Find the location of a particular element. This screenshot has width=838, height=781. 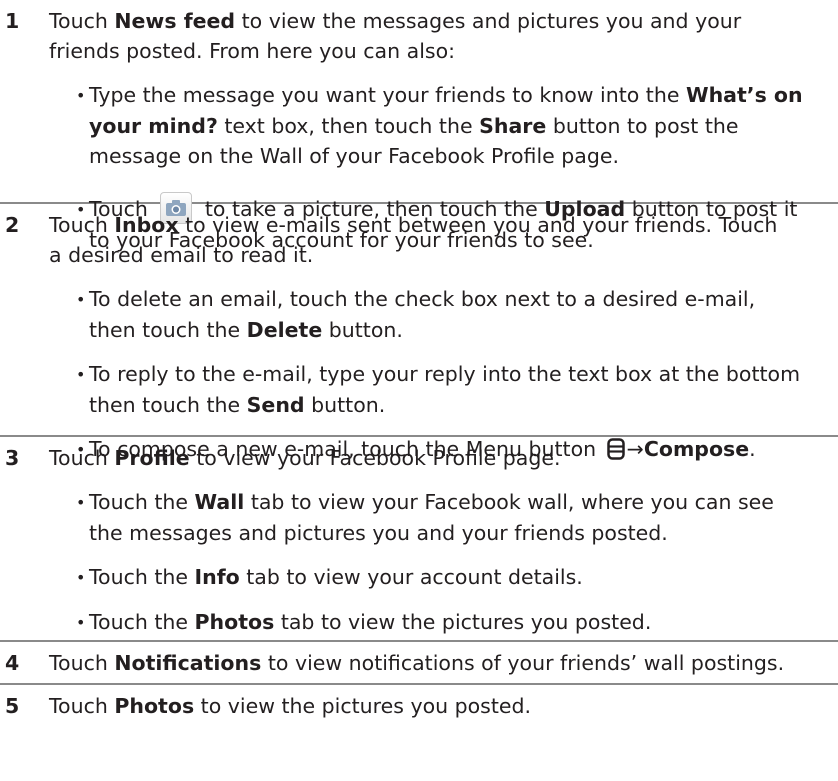

bullet-item-cont: then touch the Send button. is located at coordinates (237, 405).